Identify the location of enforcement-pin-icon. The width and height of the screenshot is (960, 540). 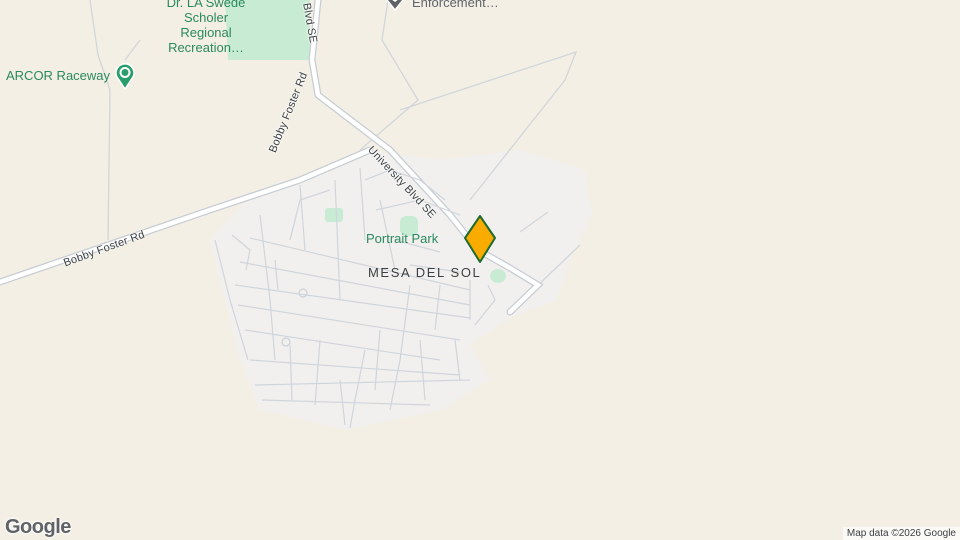
(395, 6).